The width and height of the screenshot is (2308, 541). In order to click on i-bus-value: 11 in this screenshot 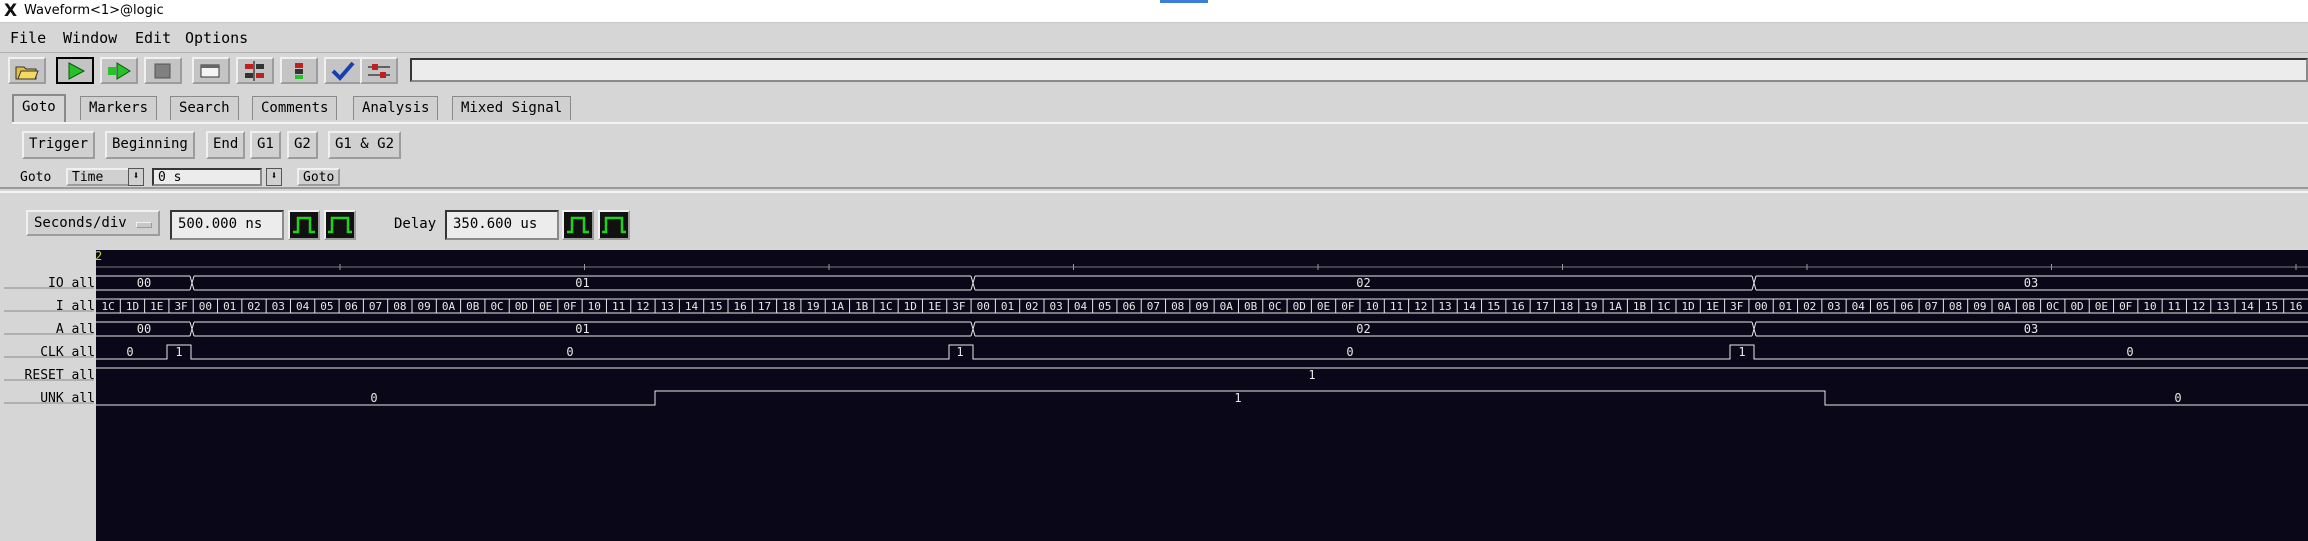, I will do `click(618, 306)`.